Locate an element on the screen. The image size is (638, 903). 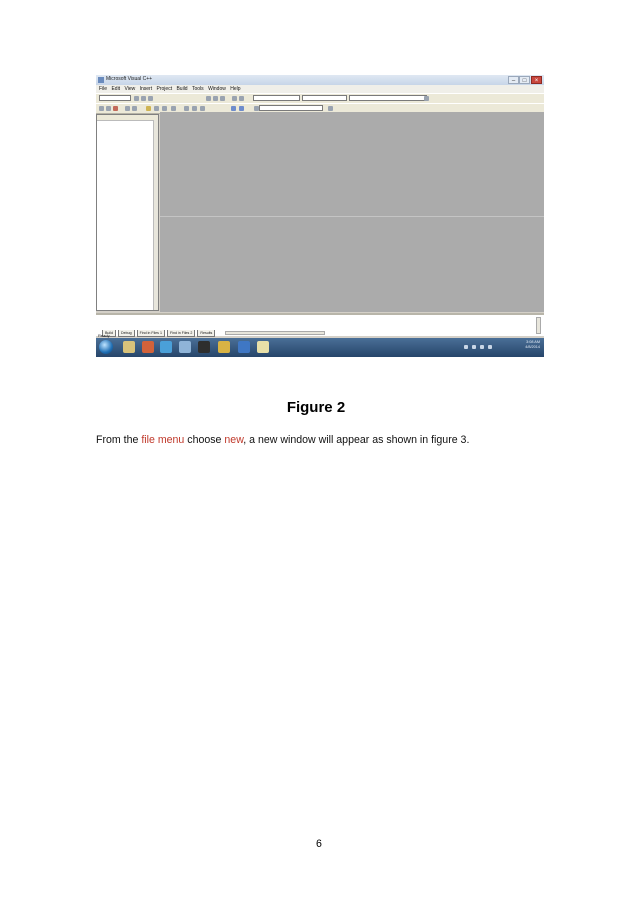
members-combo is located at coordinates (324, 98).